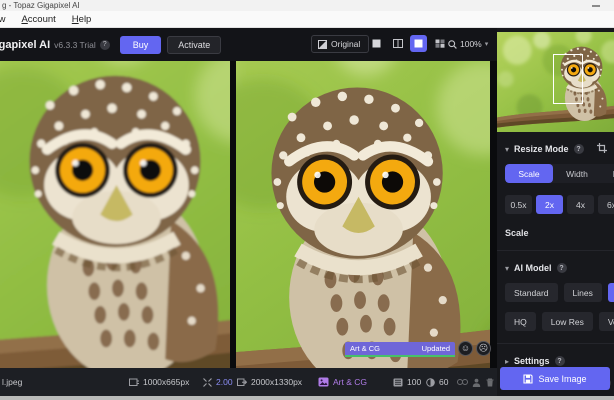 Image resolution: width=614 pixels, height=400 pixels. I want to click on menu-help: Help, so click(82, 19).